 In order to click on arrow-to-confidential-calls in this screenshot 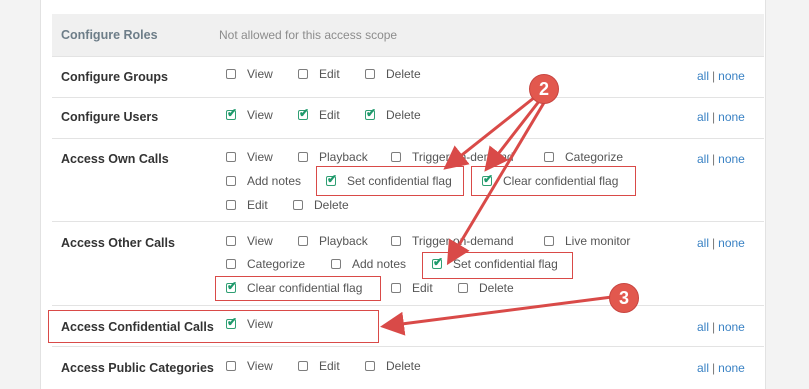, I will do `click(496, 315)`.